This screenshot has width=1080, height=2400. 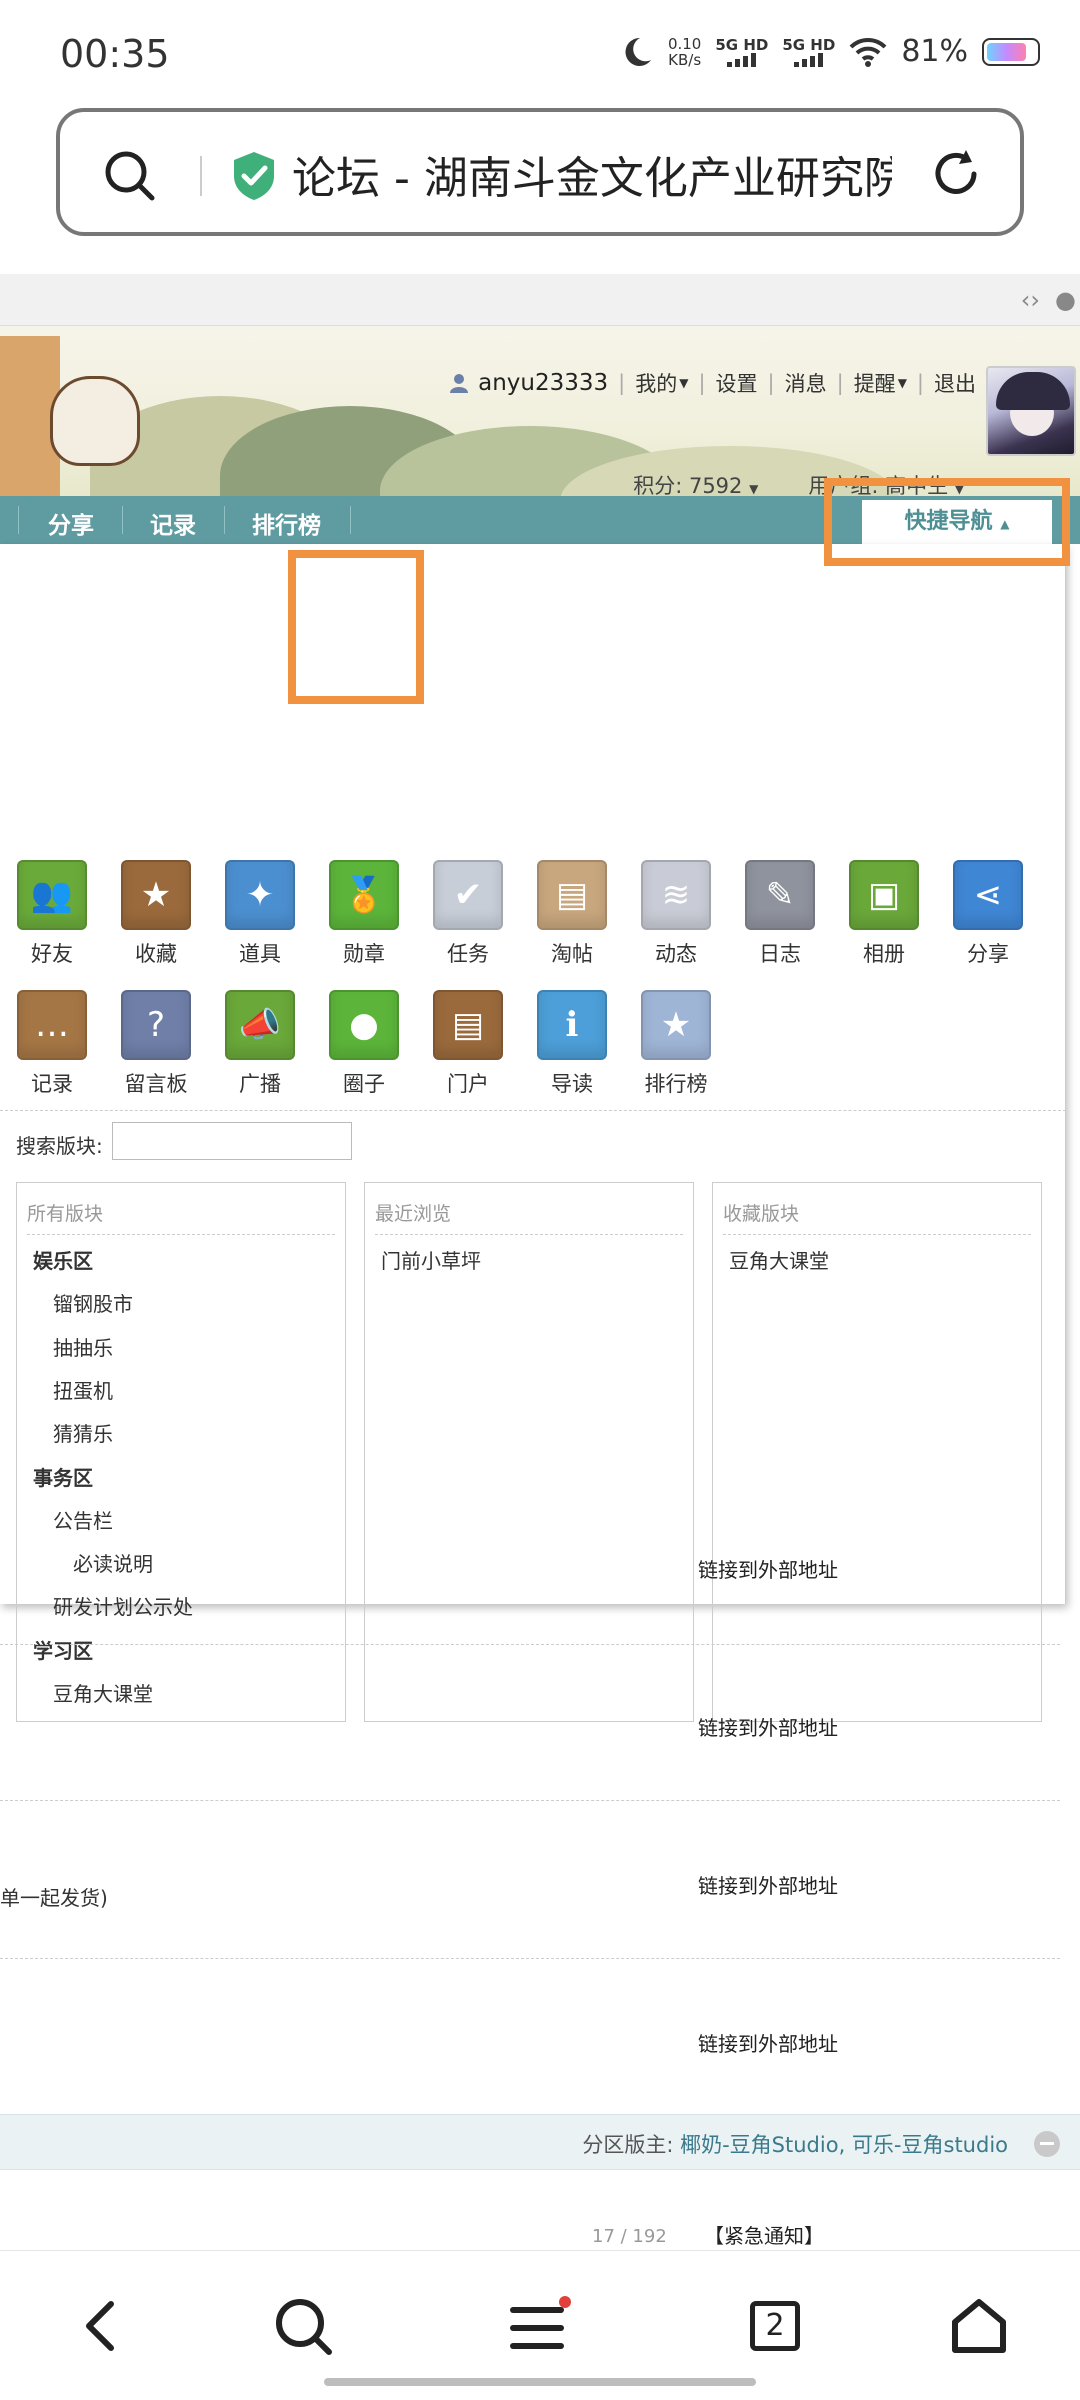 What do you see at coordinates (52, 954) in the screenshot?
I see `quick-app-label: 好友` at bounding box center [52, 954].